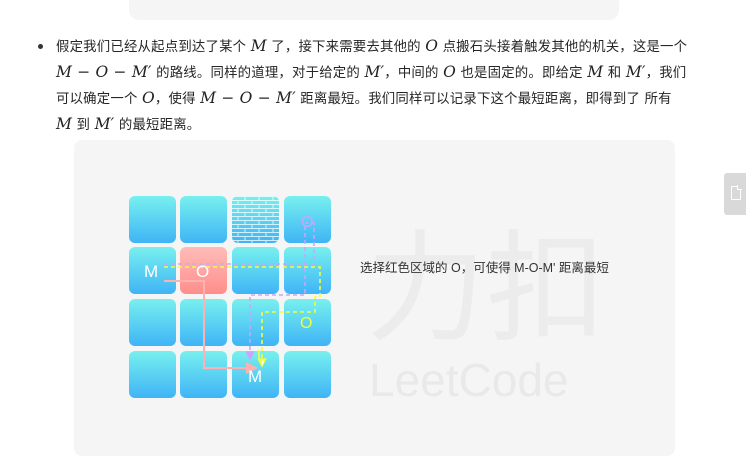  What do you see at coordinates (258, 73) in the screenshot?
I see `text-segment: 的路线。同样的道理，对于给定的` at bounding box center [258, 73].